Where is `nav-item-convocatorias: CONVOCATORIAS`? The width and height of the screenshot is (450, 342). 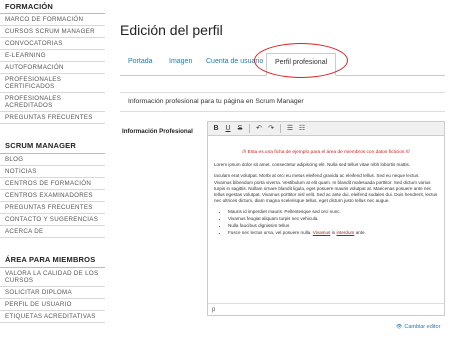 nav-item-convocatorias: CONVOCATORIAS is located at coordinates (52, 44).